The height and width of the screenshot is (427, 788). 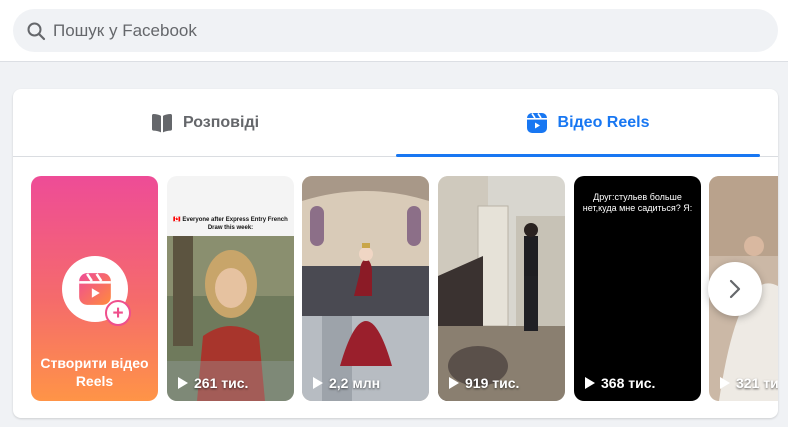 I want to click on reel-view-count: 321 тис., so click(x=749, y=383).